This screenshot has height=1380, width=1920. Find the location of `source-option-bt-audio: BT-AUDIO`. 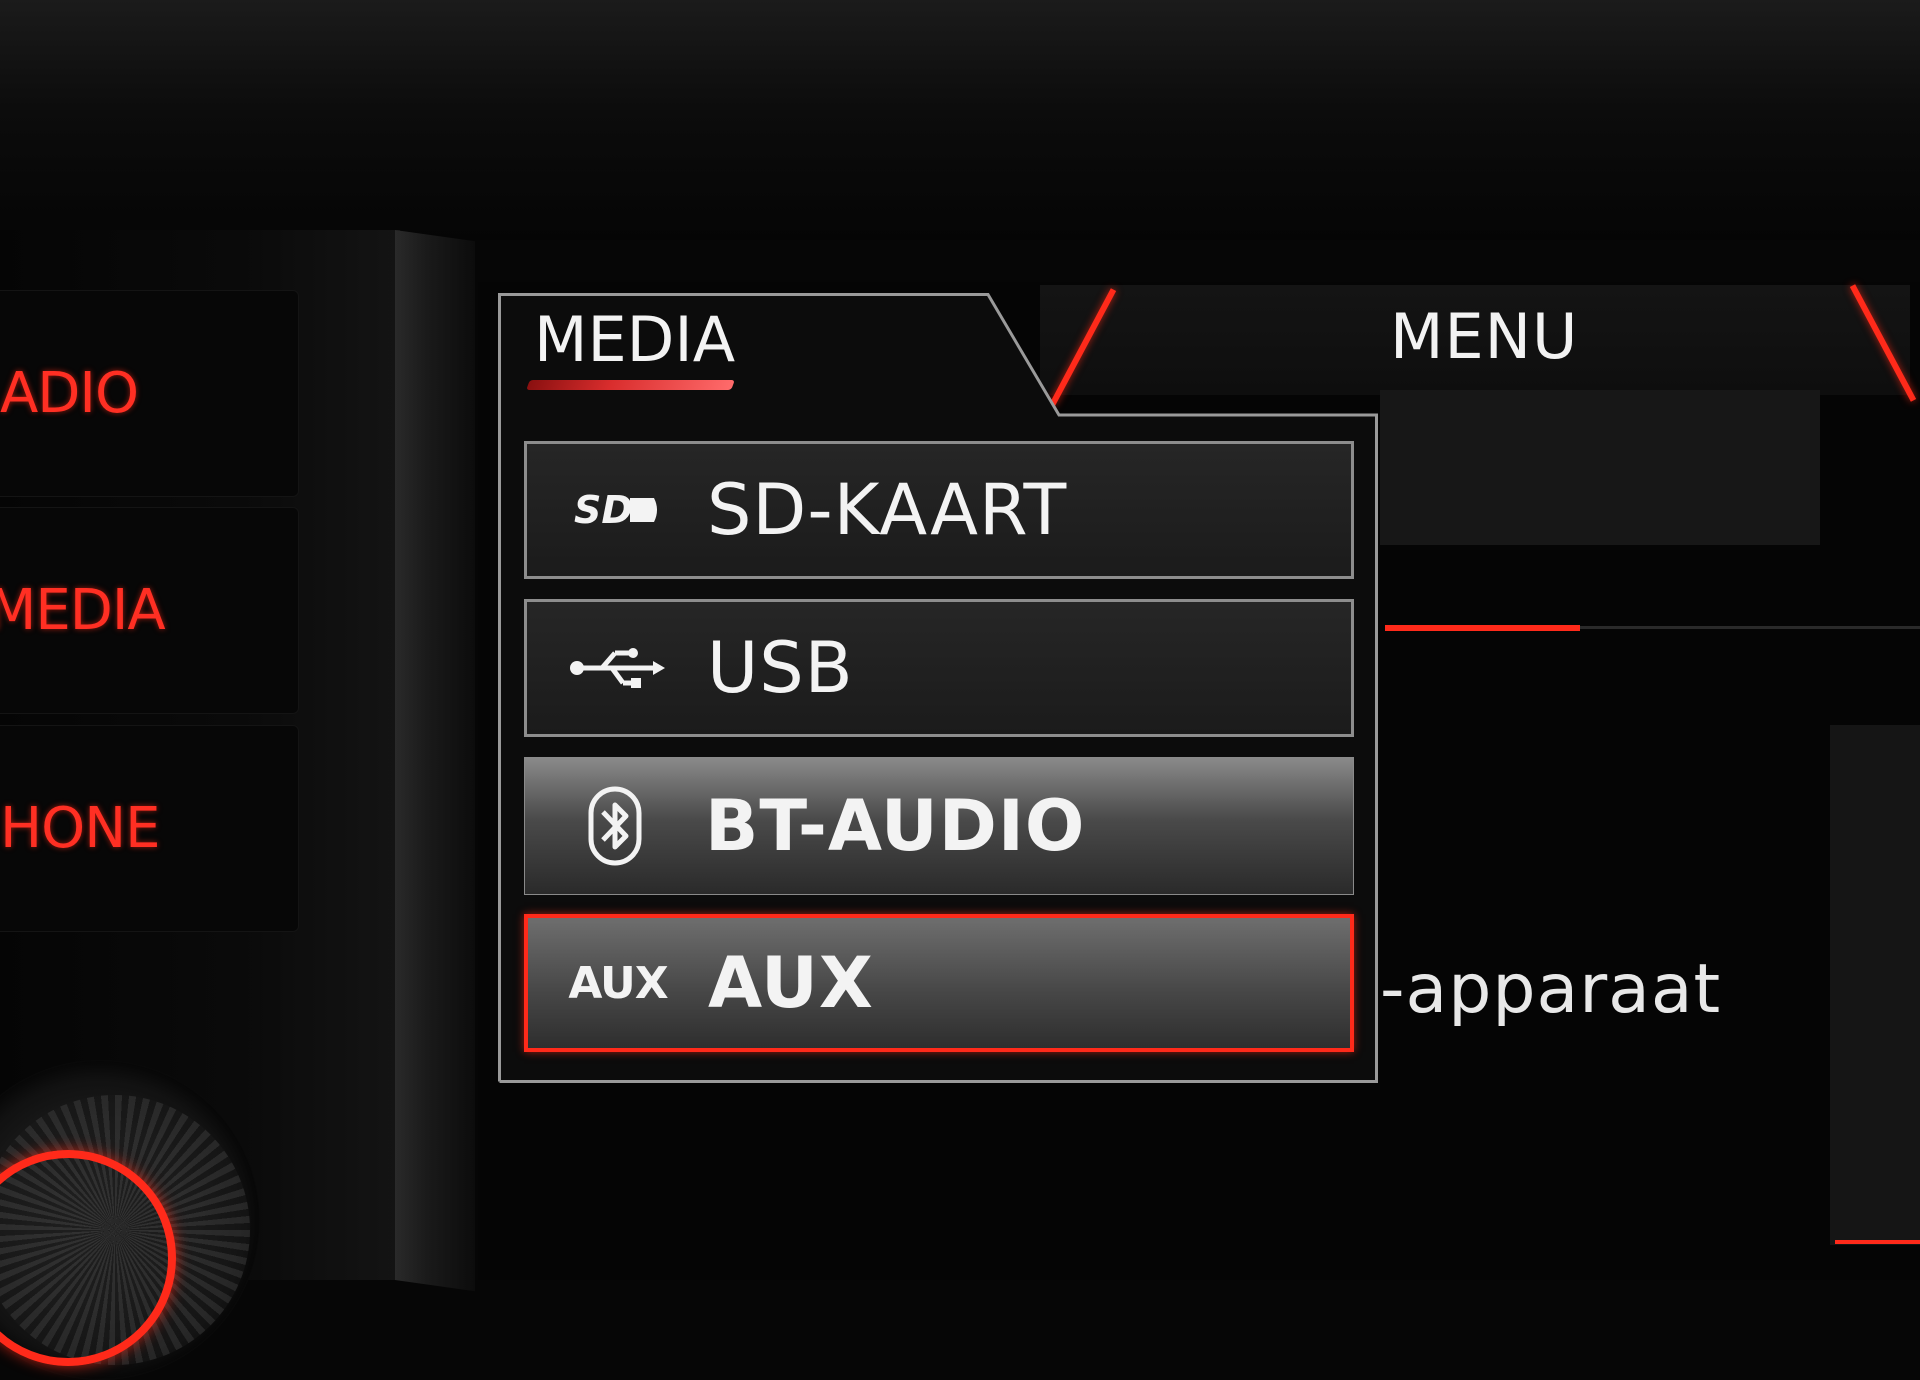

source-option-bt-audio: BT-AUDIO is located at coordinates (939, 826).